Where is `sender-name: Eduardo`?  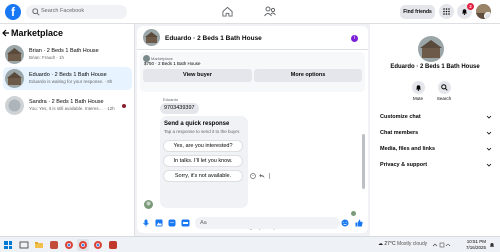 sender-name: Eduardo is located at coordinates (171, 99).